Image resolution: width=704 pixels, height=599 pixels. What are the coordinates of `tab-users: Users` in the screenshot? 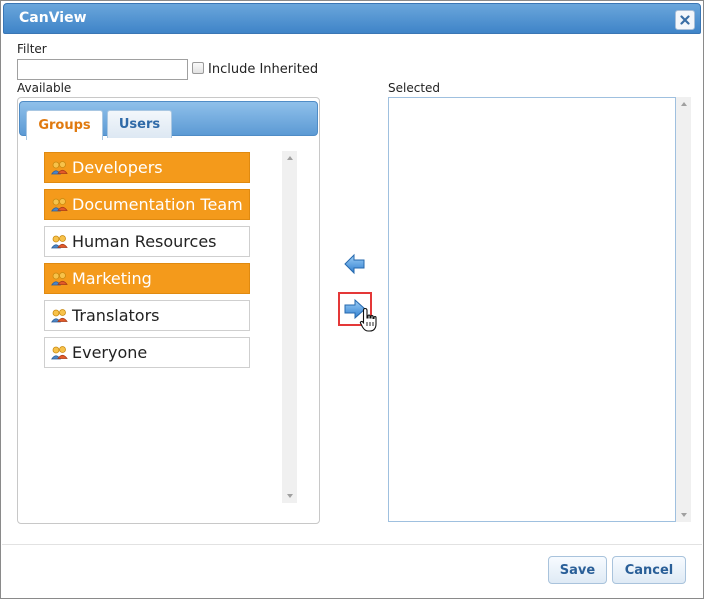 It's located at (139, 124).